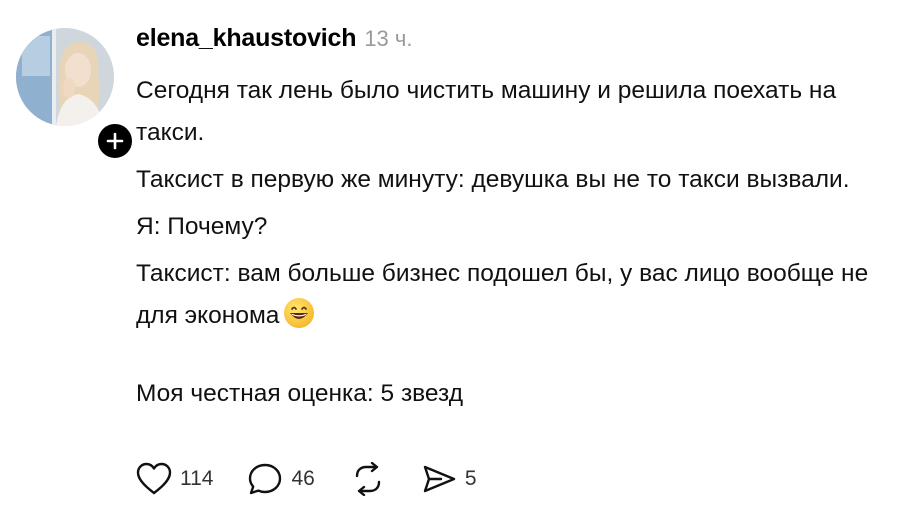  I want to click on like-button: 114, so click(174, 479).